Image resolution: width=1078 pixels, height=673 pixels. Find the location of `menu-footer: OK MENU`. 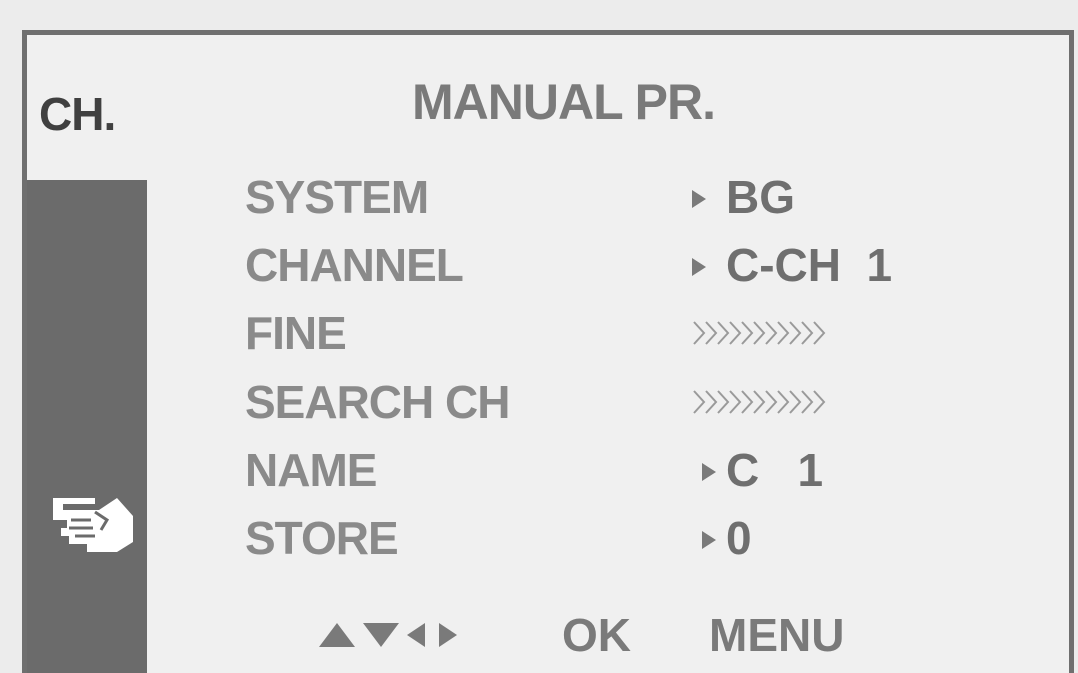

menu-footer: OK MENU is located at coordinates (548, 635).